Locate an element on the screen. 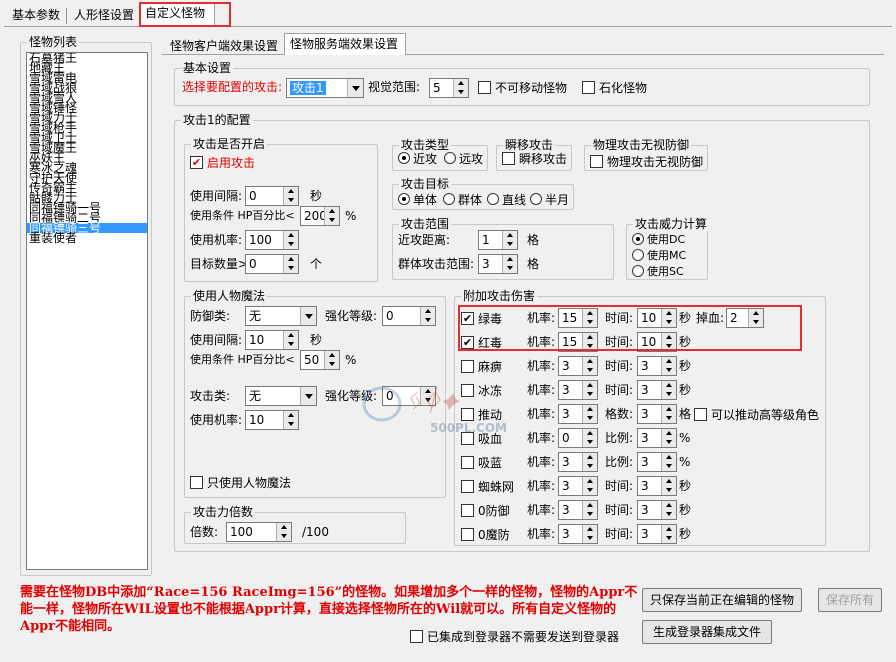 The image size is (896, 662). extra-4-p2-spinner: 3 is located at coordinates (657, 414).